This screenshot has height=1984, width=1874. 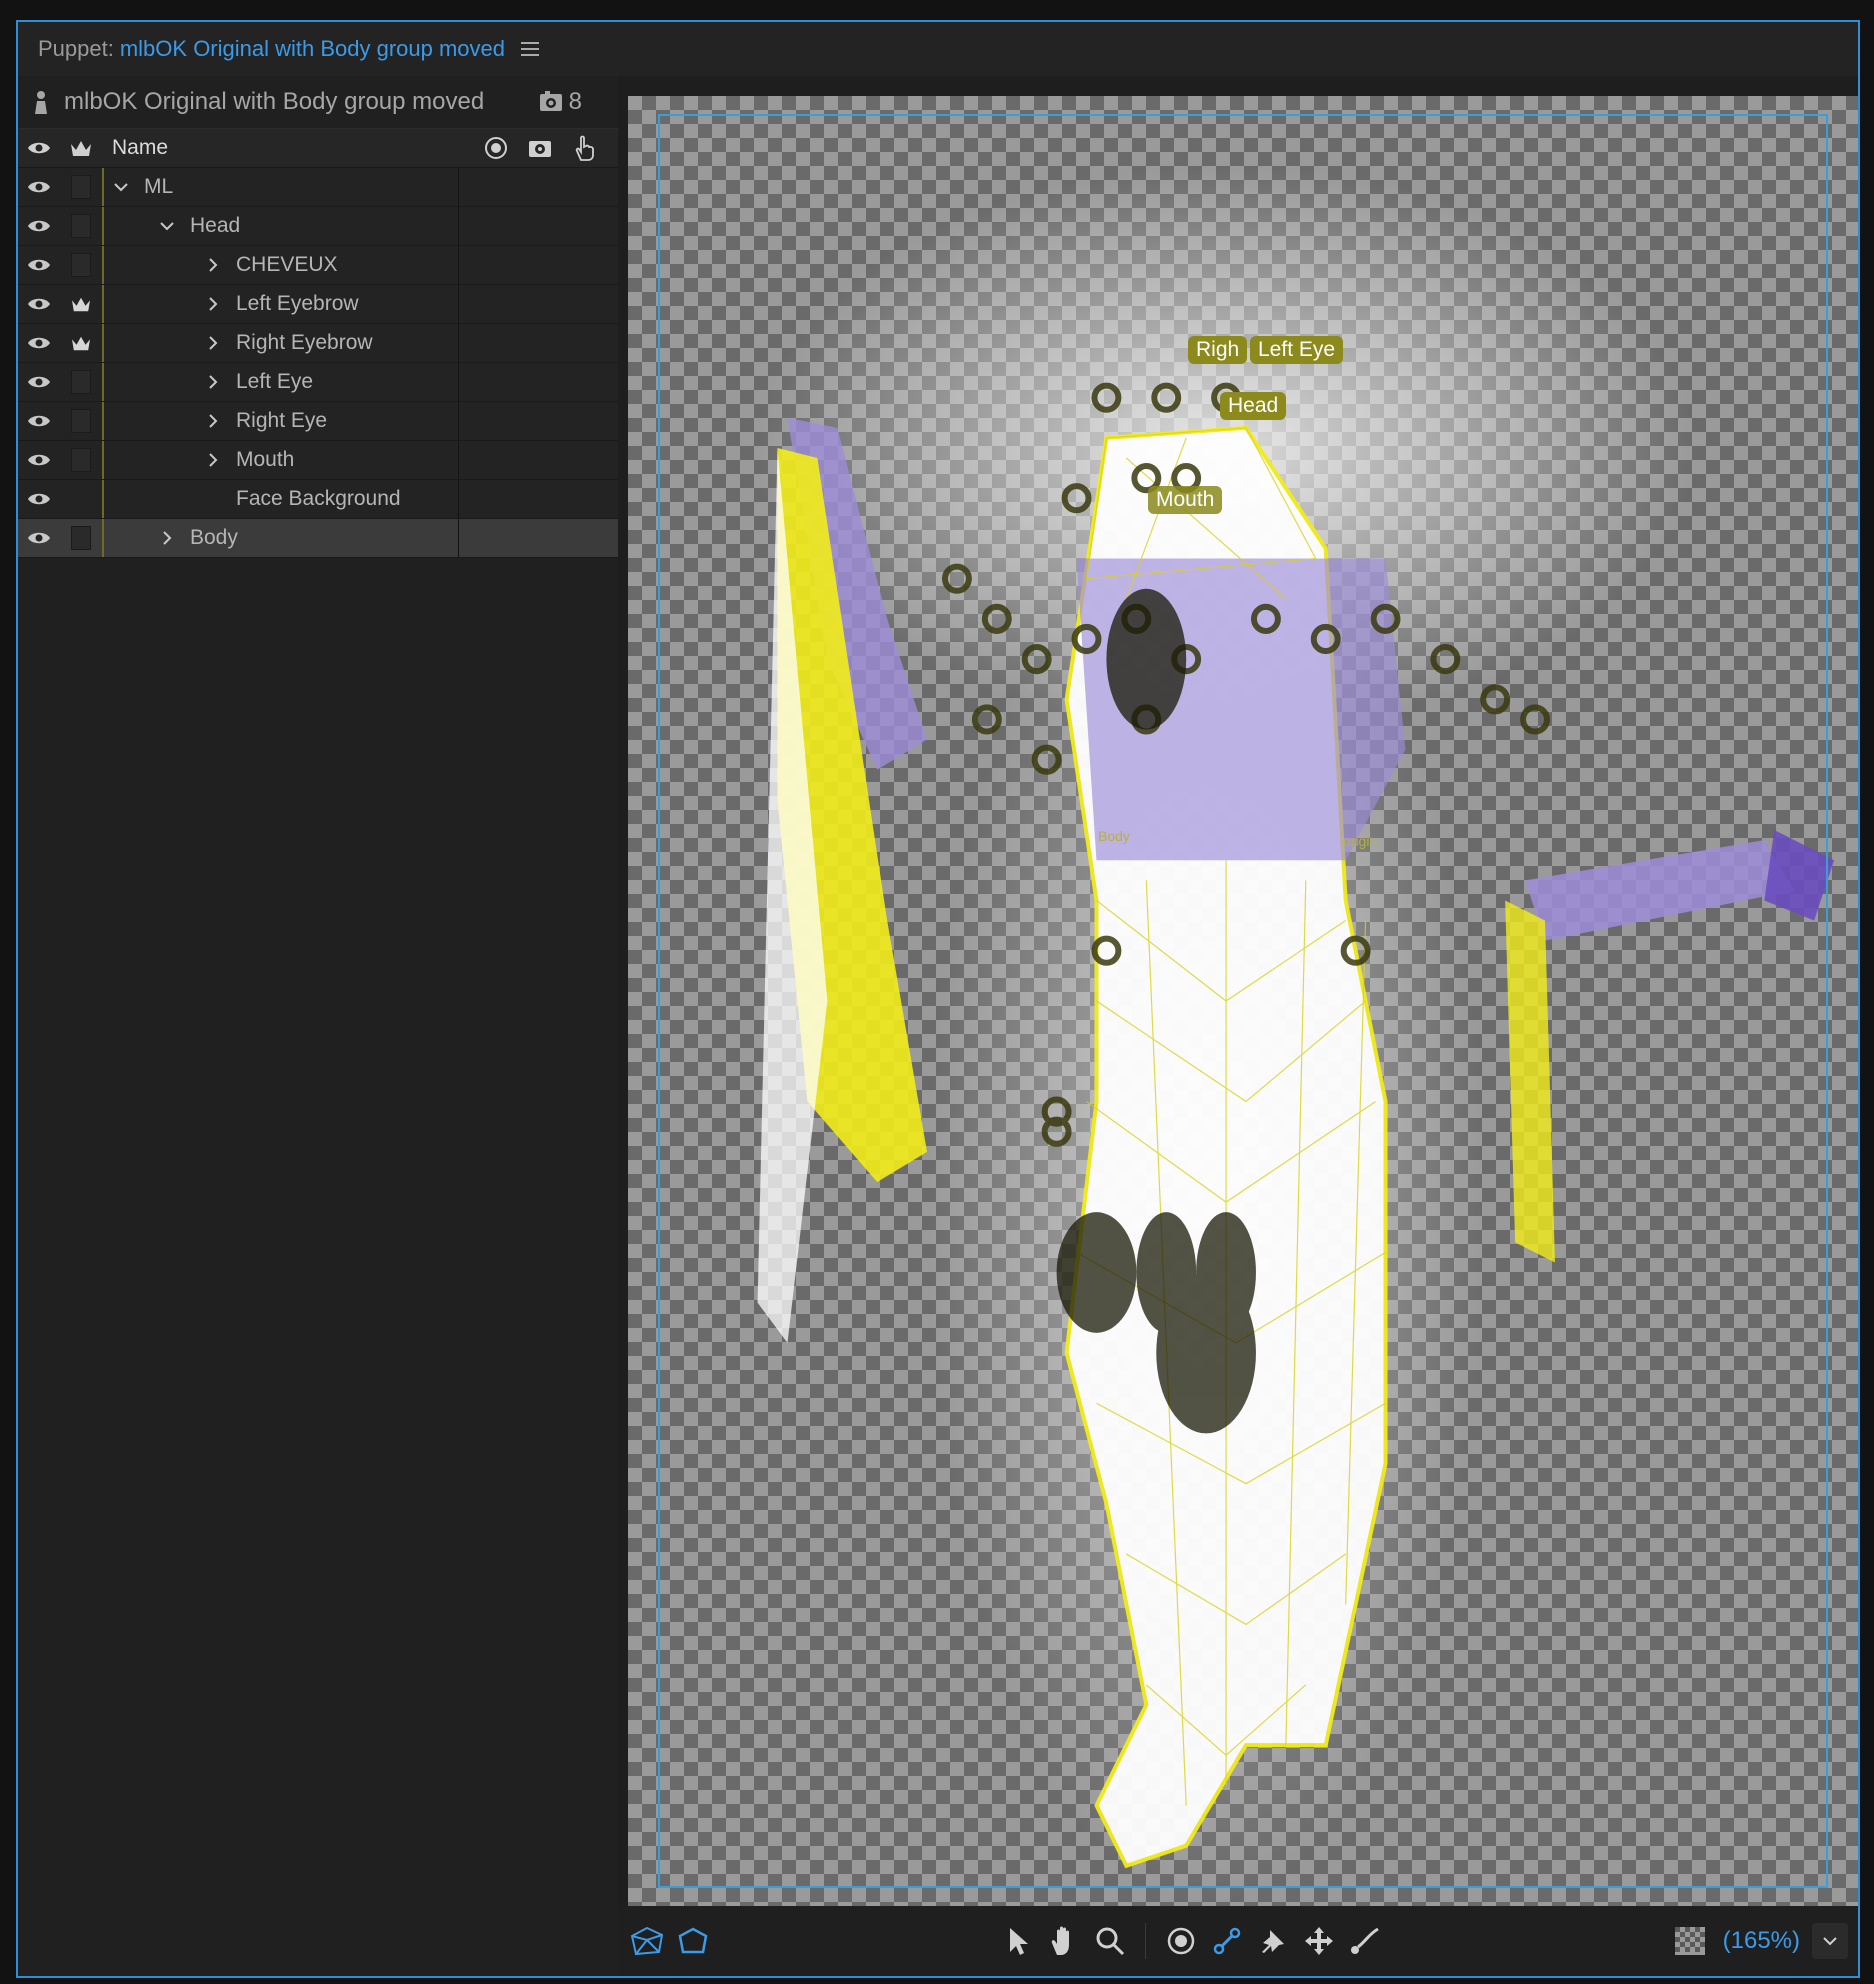 What do you see at coordinates (1319, 1941) in the screenshot?
I see `dragger-tool` at bounding box center [1319, 1941].